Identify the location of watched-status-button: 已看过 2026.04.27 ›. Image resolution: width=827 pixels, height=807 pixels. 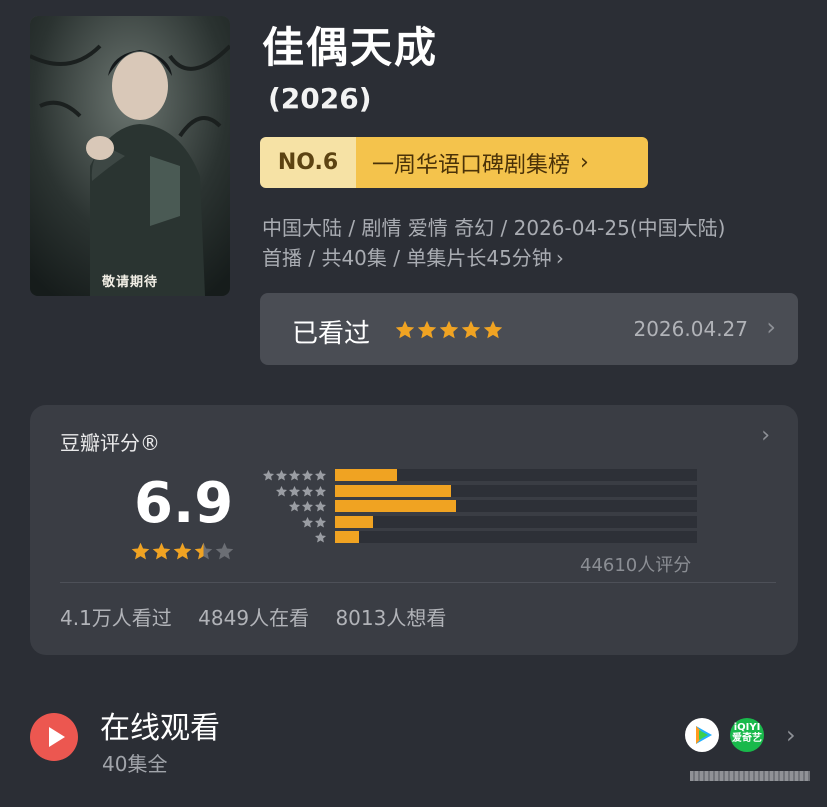
(529, 329).